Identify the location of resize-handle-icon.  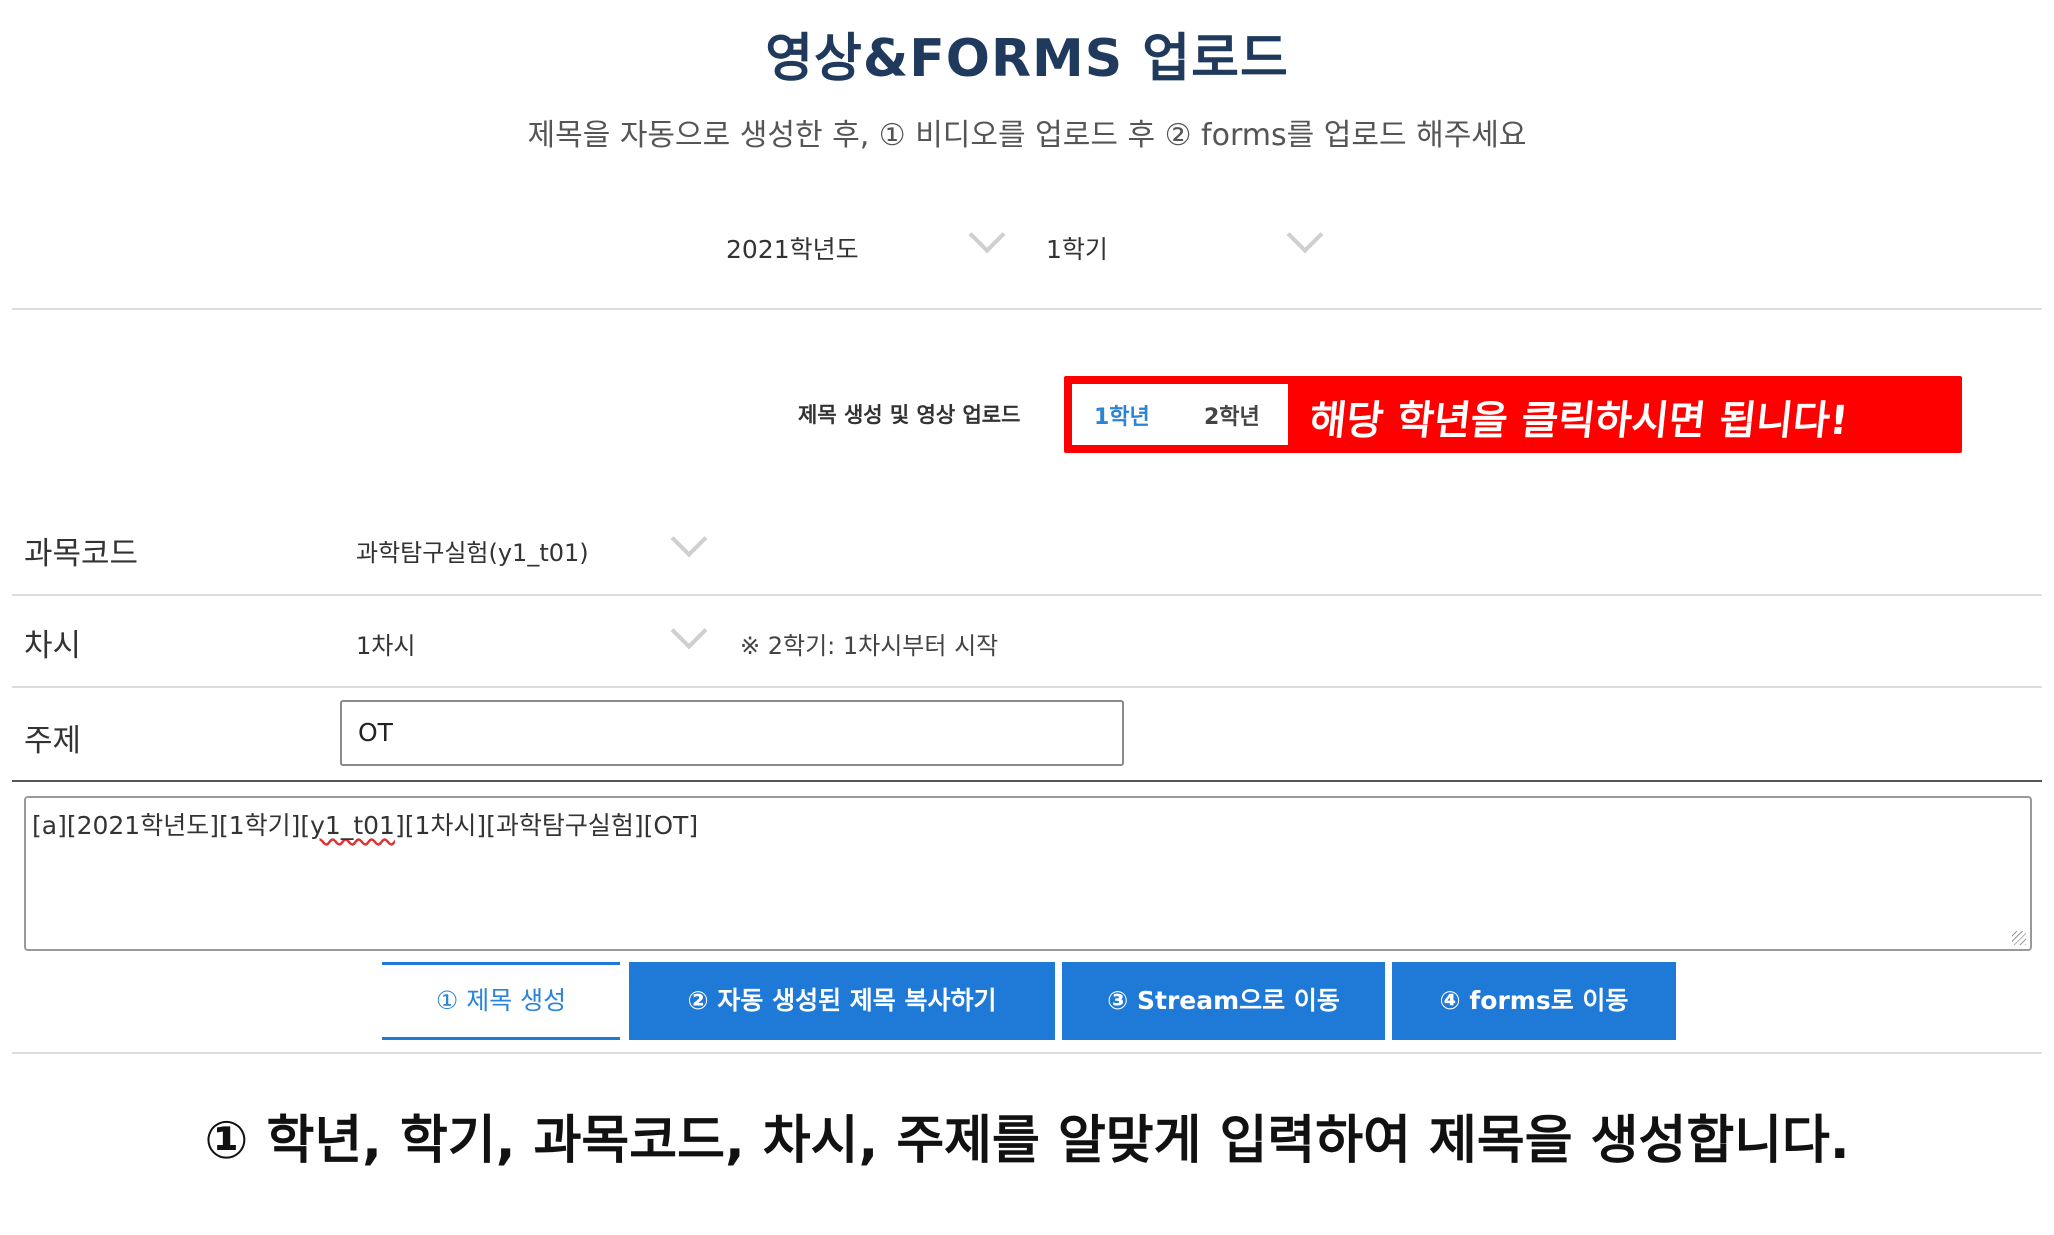
(2019, 938).